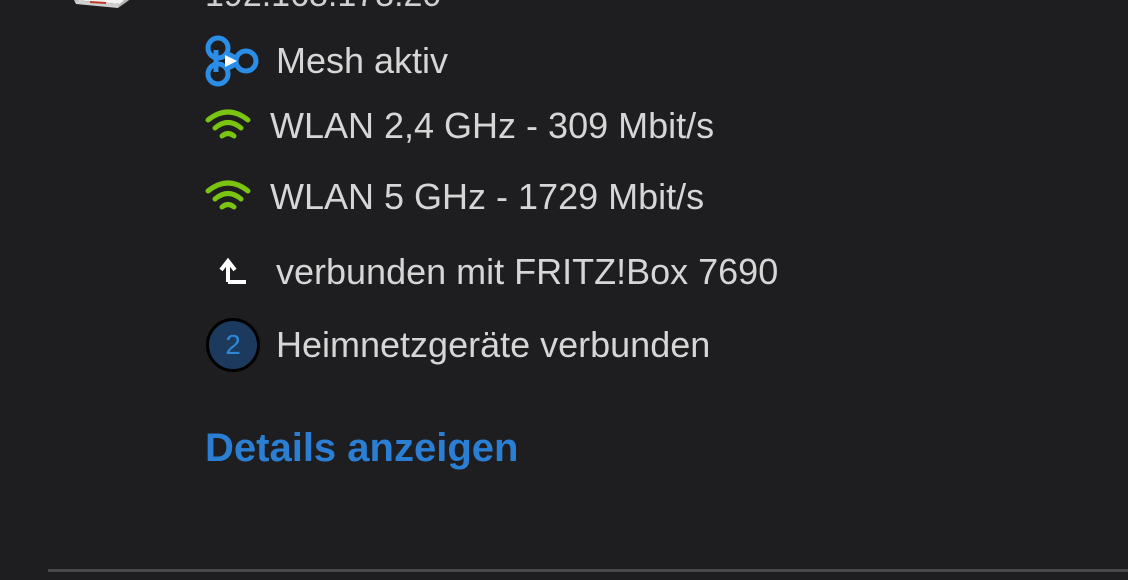 The height and width of the screenshot is (580, 1128). Describe the element at coordinates (362, 60) in the screenshot. I see `mesh-status-label: Mesh aktiv` at that location.